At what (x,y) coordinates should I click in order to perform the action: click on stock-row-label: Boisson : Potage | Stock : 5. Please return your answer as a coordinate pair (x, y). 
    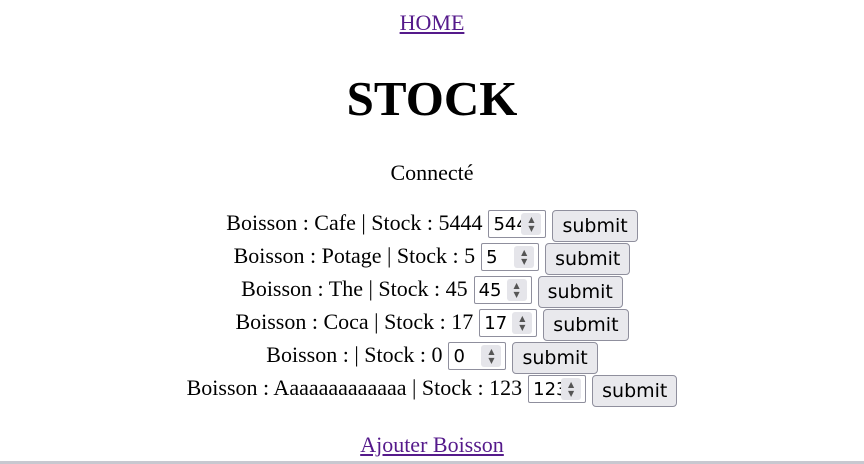
    Looking at the image, I should click on (354, 255).